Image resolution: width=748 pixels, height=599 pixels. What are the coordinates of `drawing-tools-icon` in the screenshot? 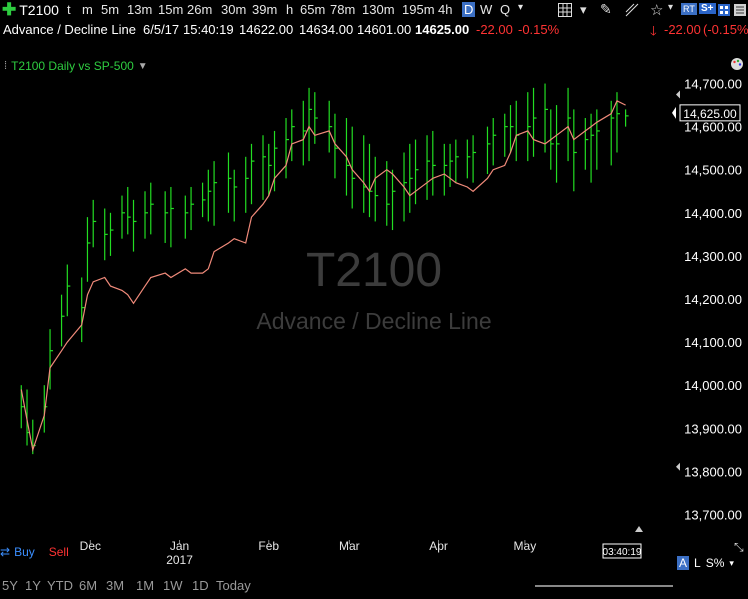 It's located at (632, 12).